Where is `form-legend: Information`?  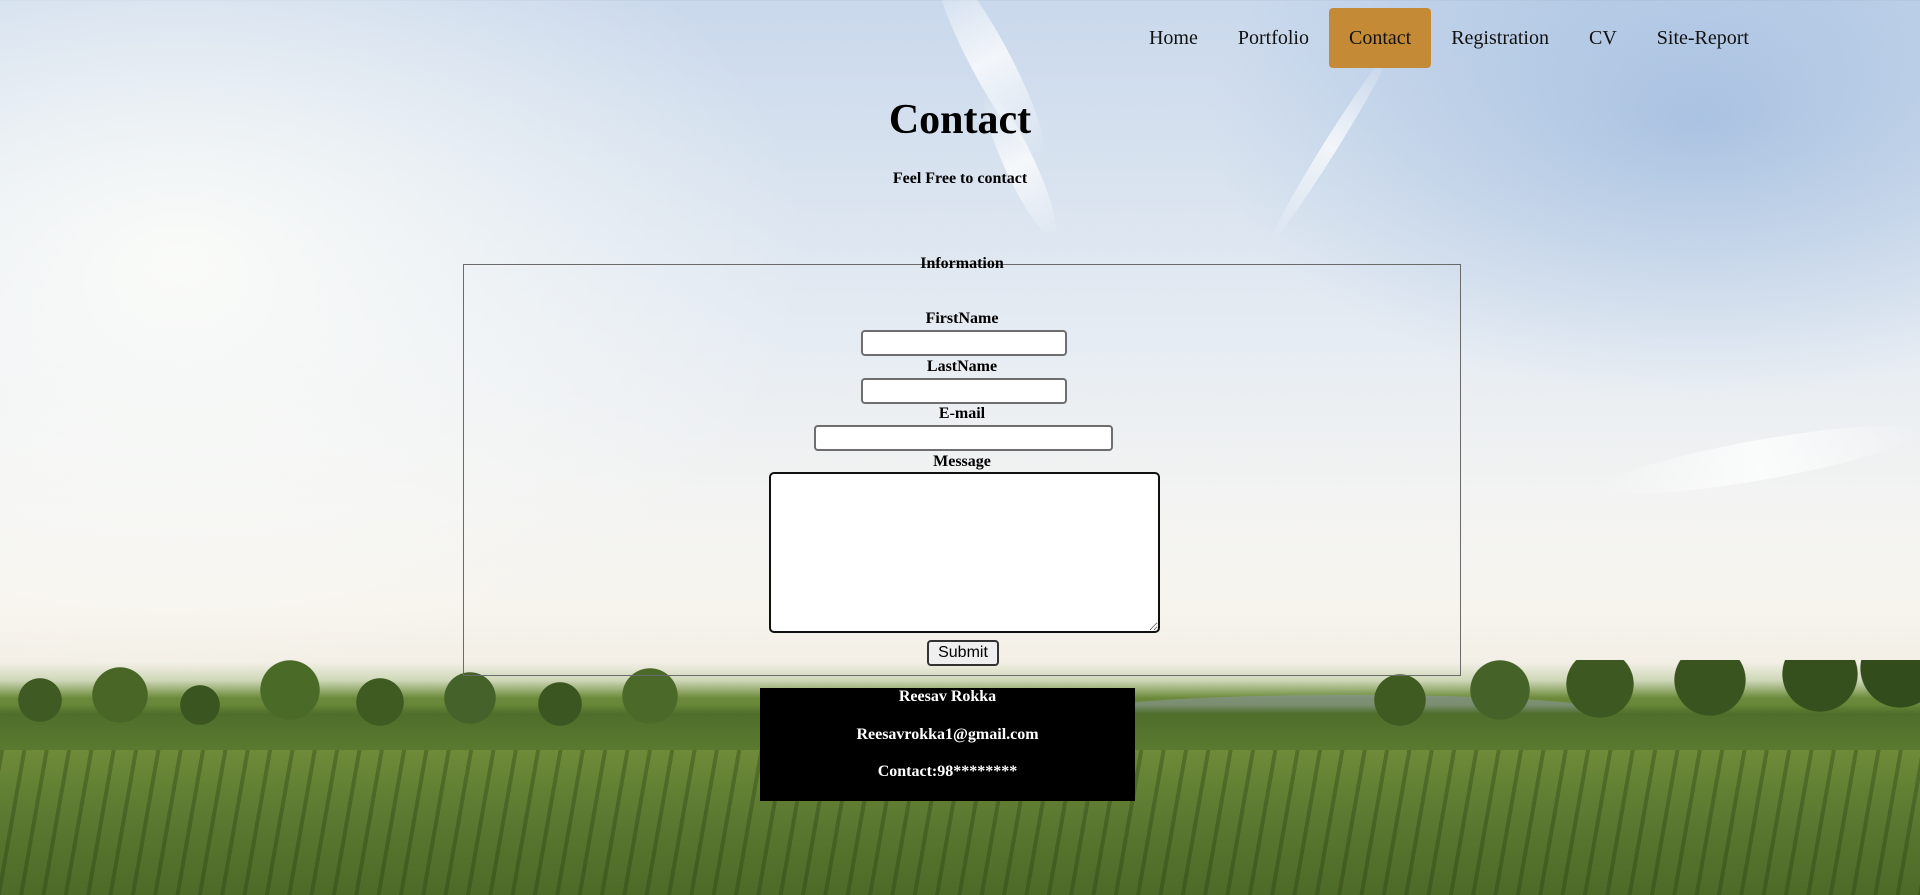
form-legend: Information is located at coordinates (962, 263).